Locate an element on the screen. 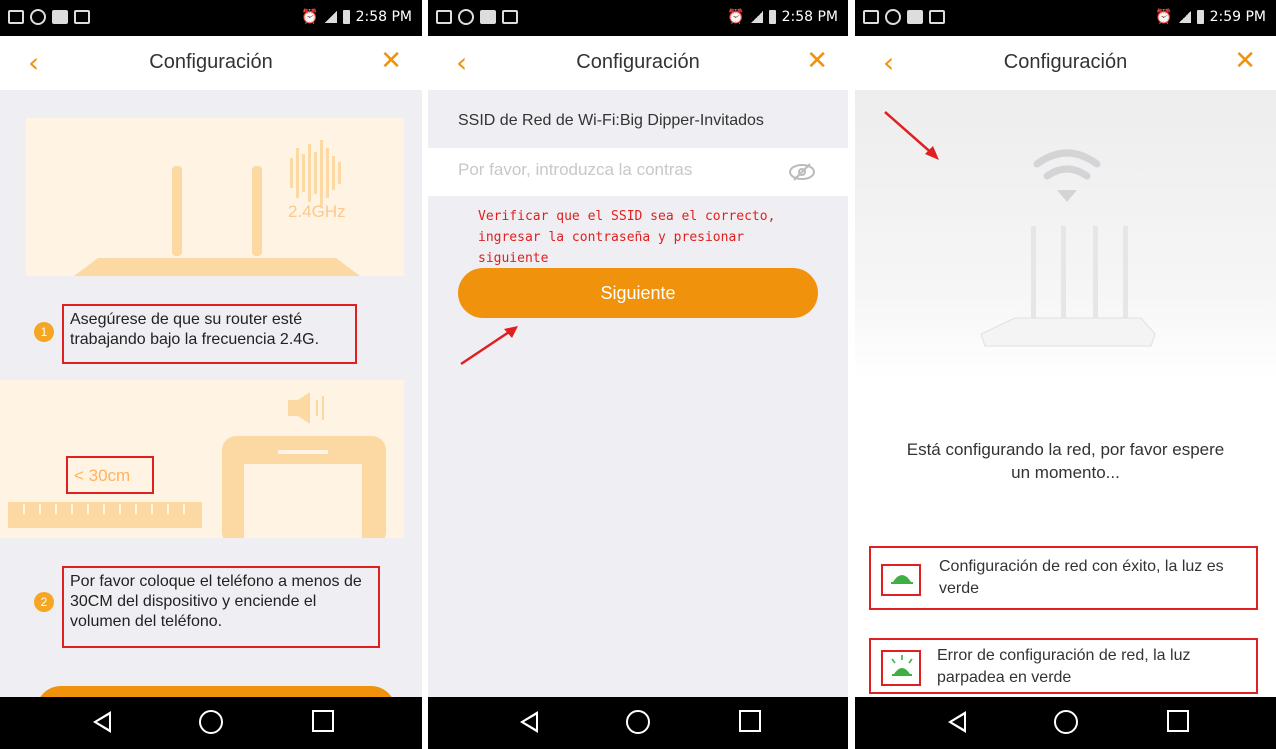 This screenshot has height=749, width=1276. status-bar: ⏰ 2:59 PM is located at coordinates (1065, 18).